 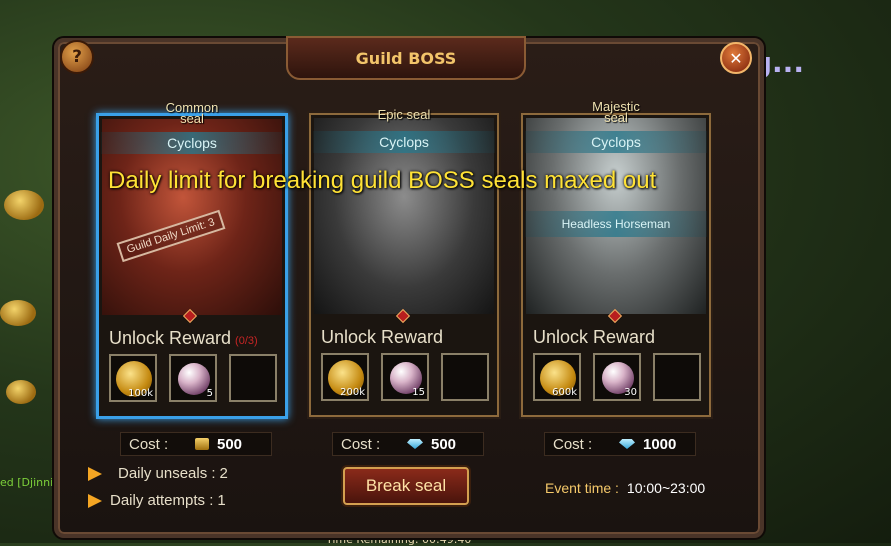 I want to click on cost-bar-epic: Cost : 500, so click(x=408, y=444).